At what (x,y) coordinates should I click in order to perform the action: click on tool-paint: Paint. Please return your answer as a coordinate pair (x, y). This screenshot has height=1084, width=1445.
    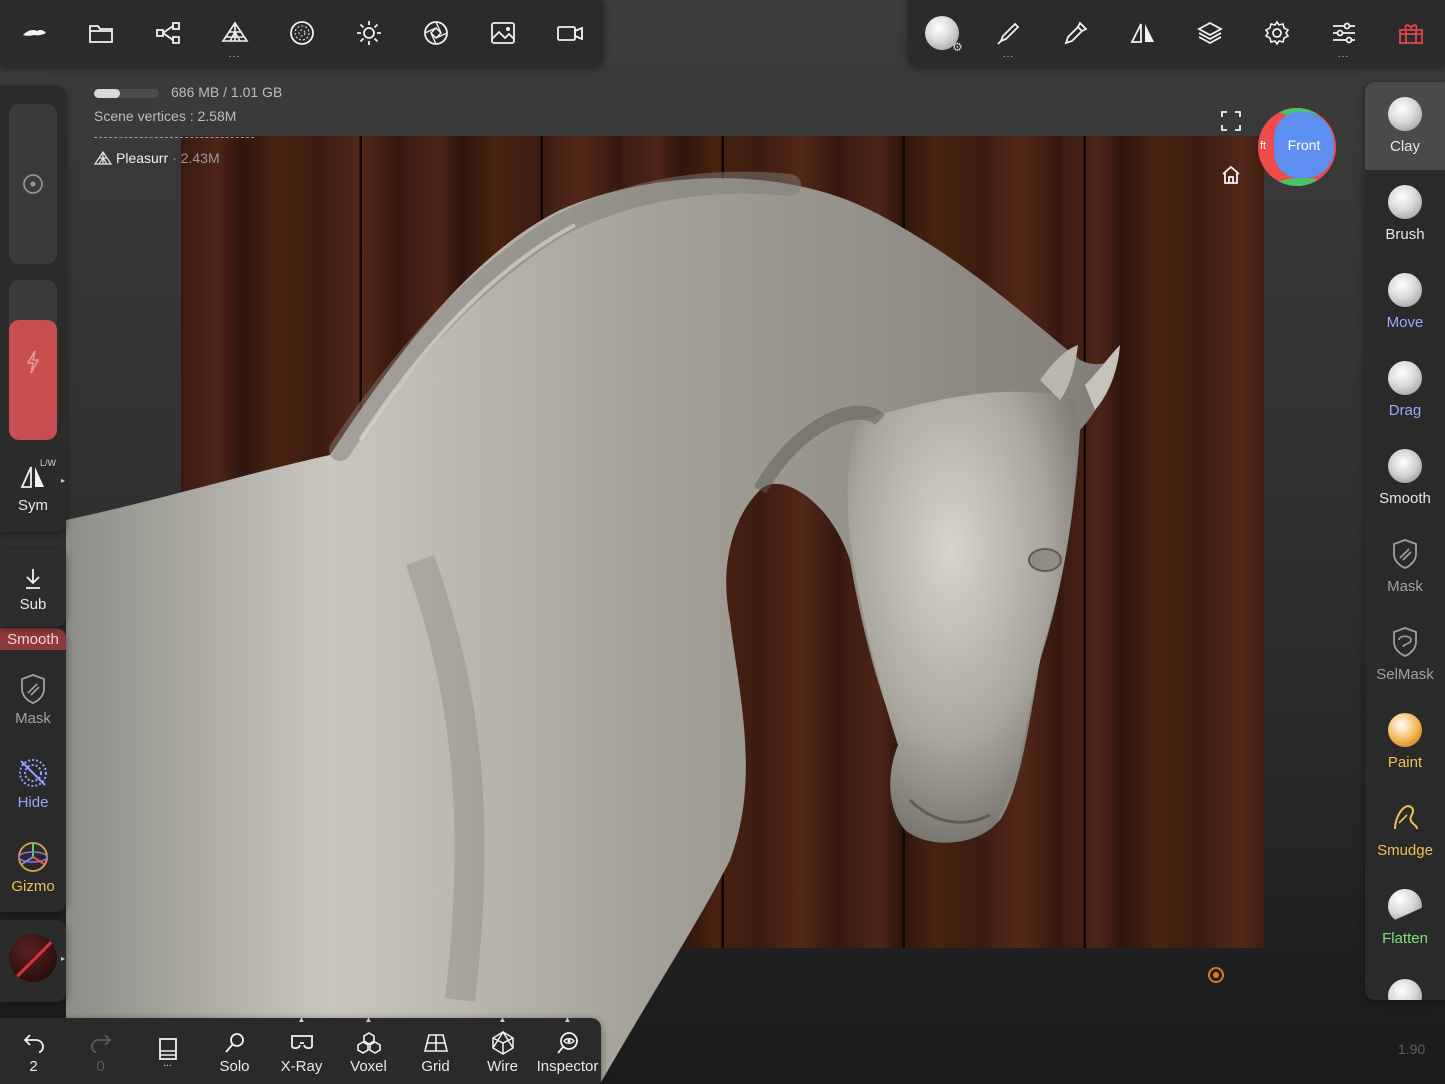
    Looking at the image, I should click on (1405, 742).